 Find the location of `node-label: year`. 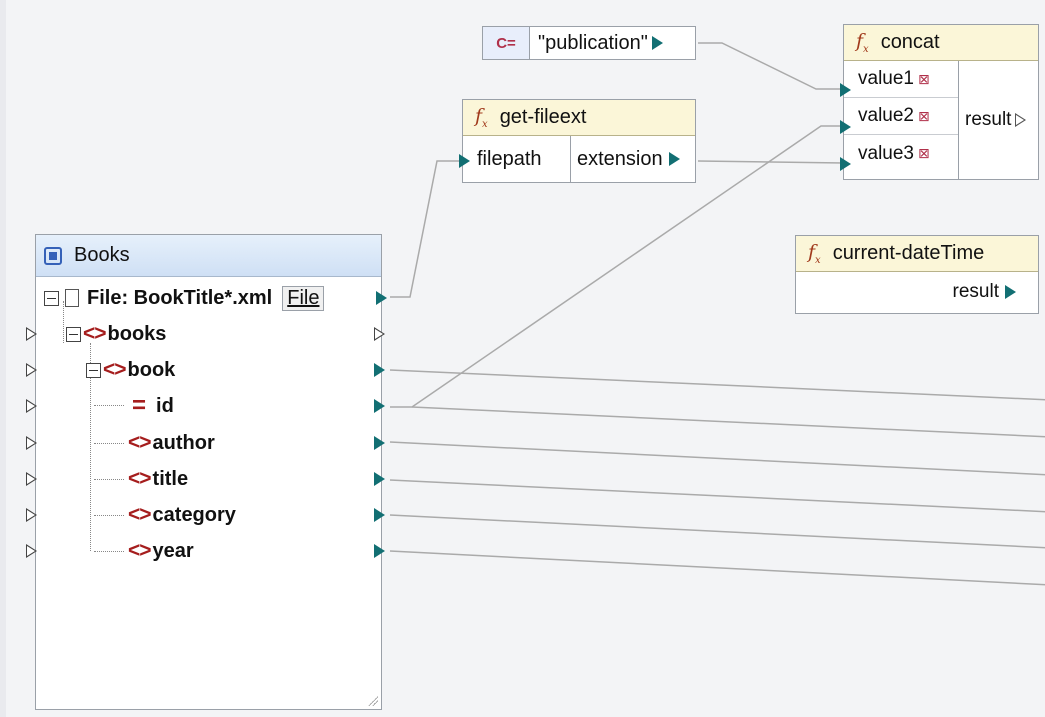

node-label: year is located at coordinates (173, 550).